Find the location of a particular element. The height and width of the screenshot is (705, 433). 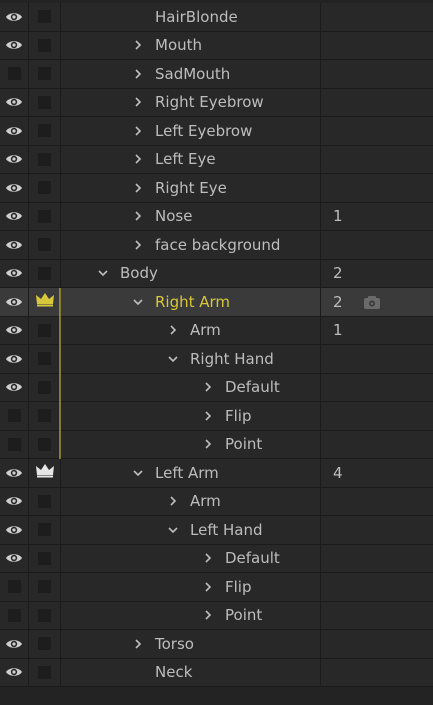

layer-row: Body 2 is located at coordinates (216, 273).